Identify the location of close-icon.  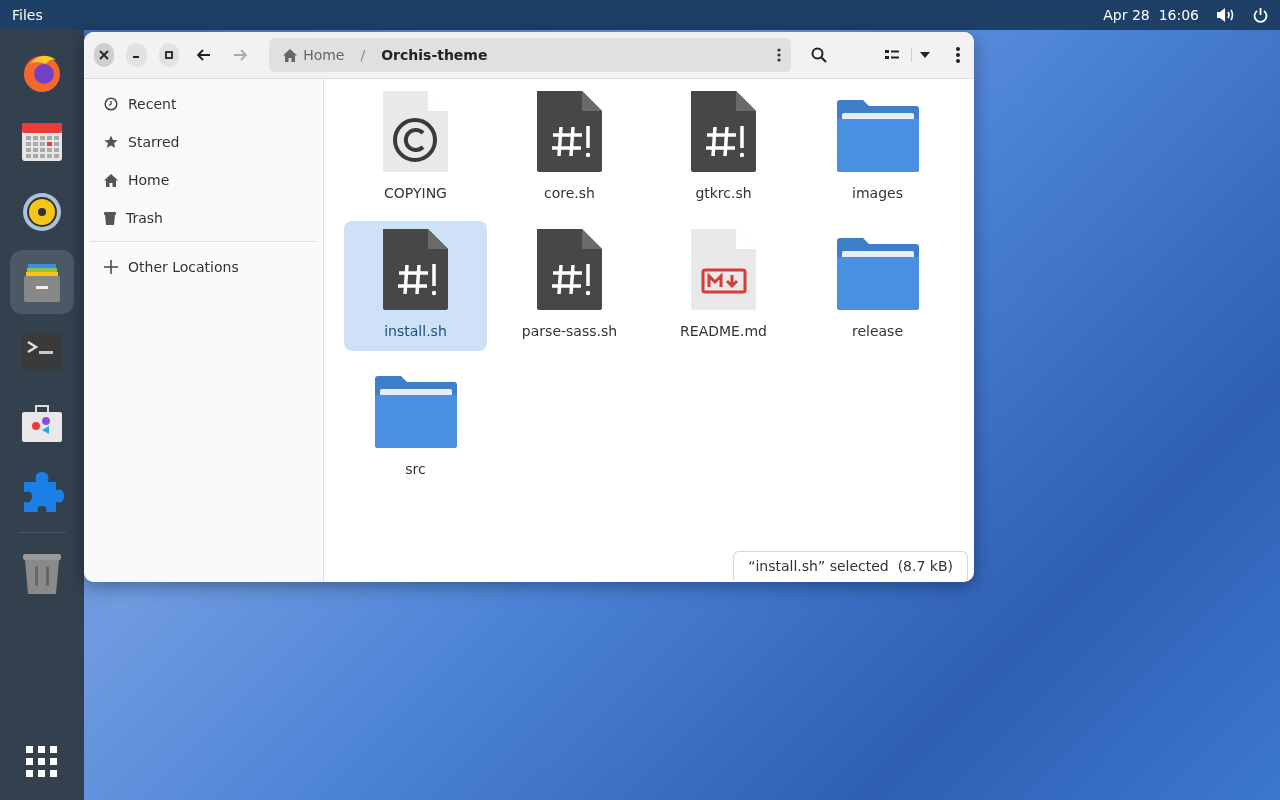
(104, 55).